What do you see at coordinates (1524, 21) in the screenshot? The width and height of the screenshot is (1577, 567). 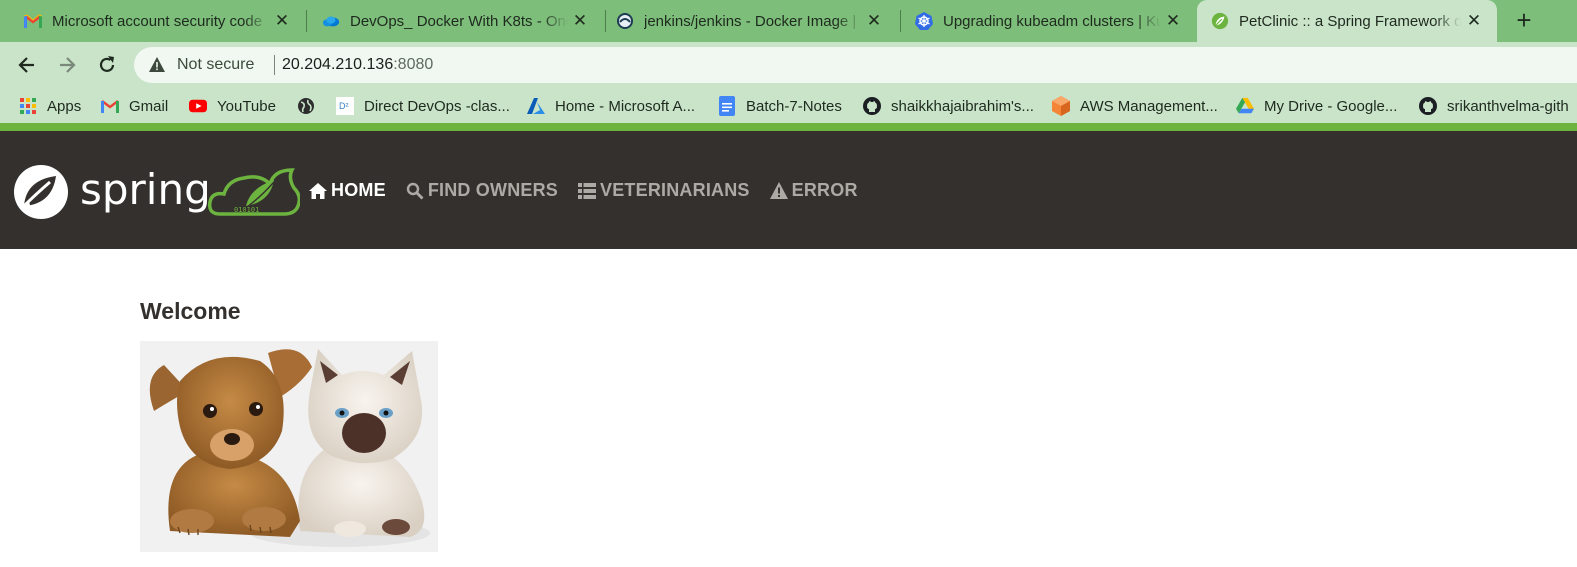 I see `new-tab-button: +` at bounding box center [1524, 21].